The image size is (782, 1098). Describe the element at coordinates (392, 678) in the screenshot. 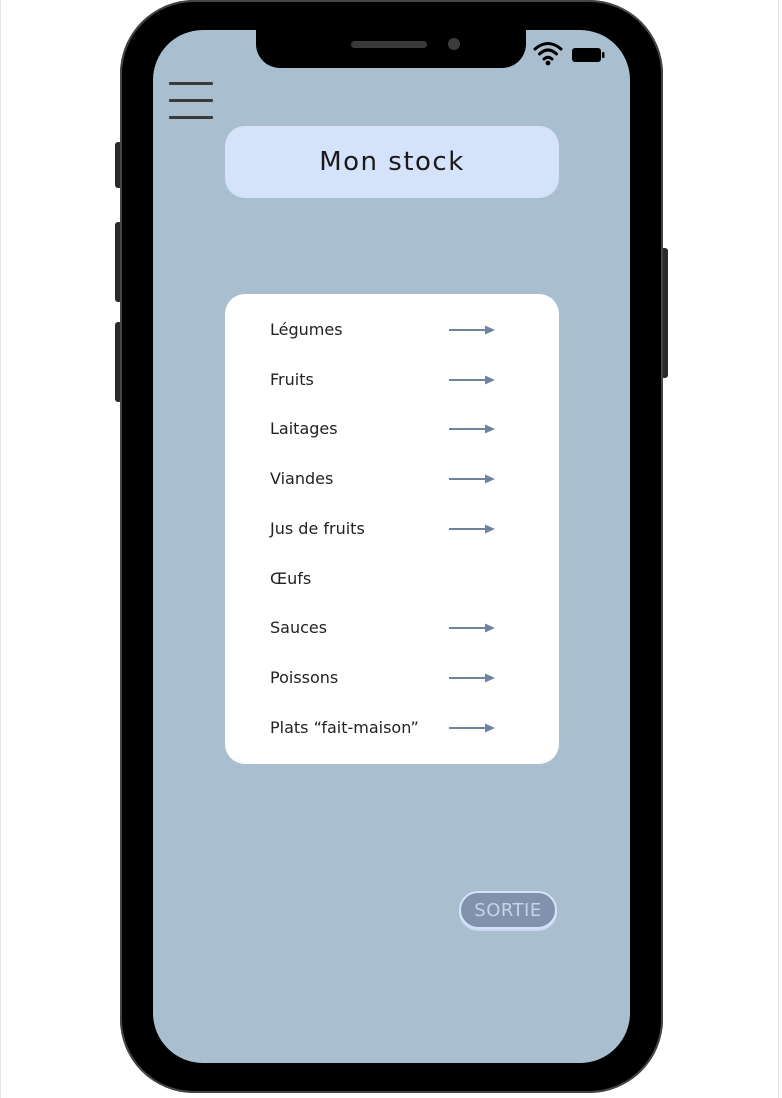

I see `list-item: Poissons` at that location.